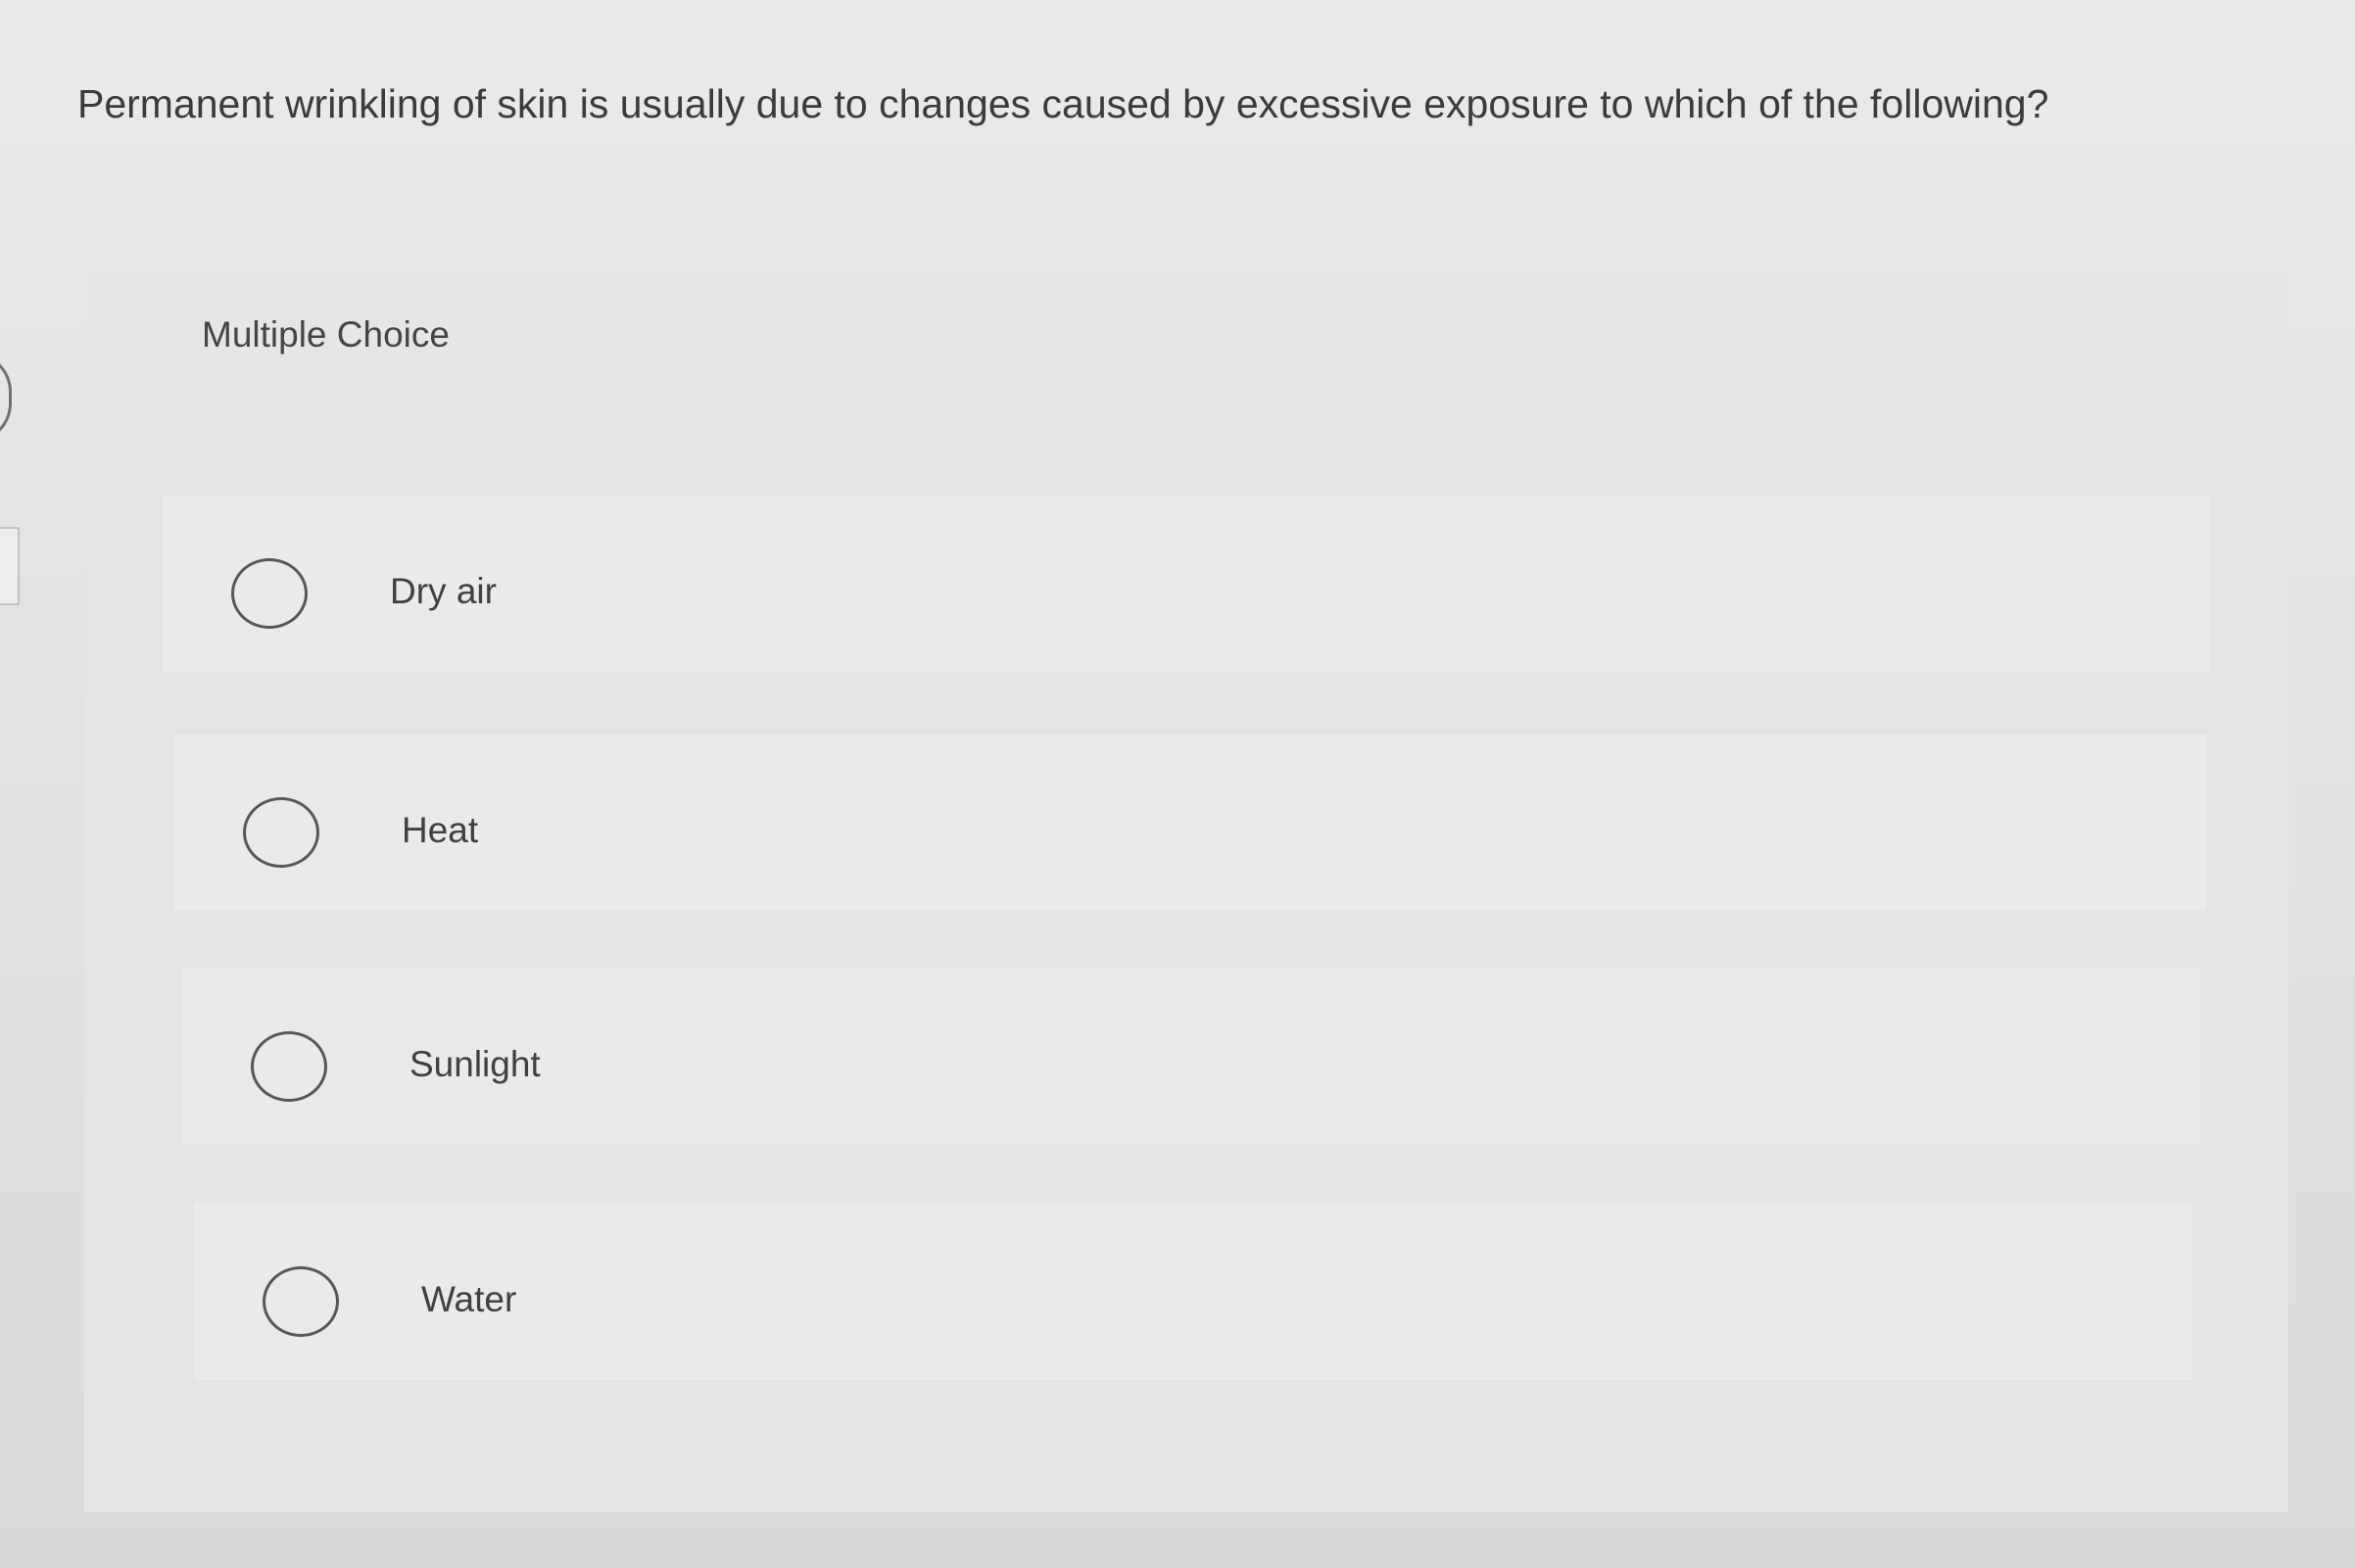 The image size is (2355, 1568). What do you see at coordinates (6, 398) in the screenshot?
I see `side-panel-toggle` at bounding box center [6, 398].